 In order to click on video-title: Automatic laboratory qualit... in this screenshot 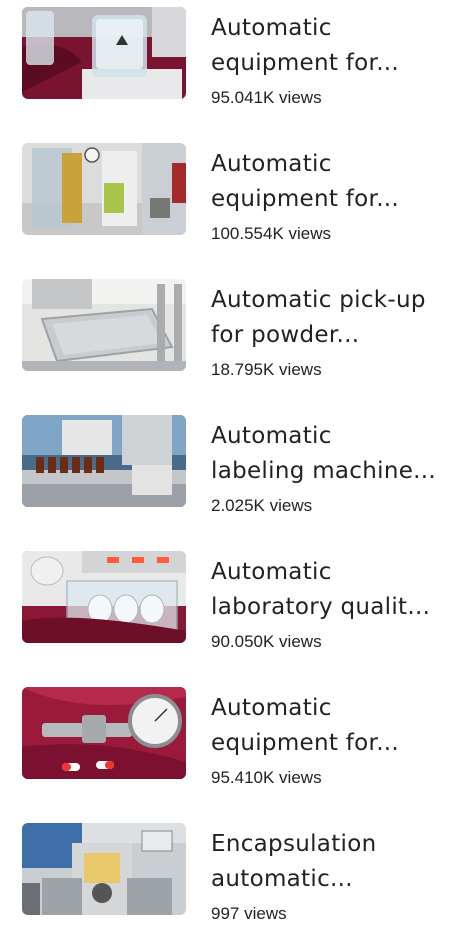, I will do `click(331, 590)`.